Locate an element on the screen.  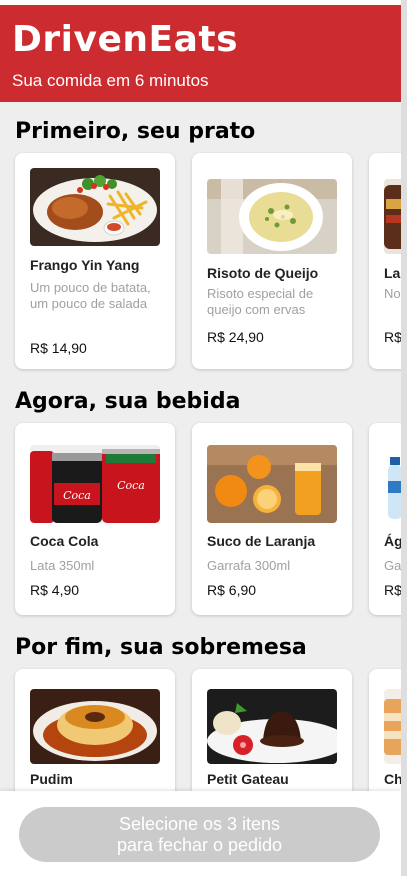
drink-name: Coca Cola is located at coordinates (64, 541).